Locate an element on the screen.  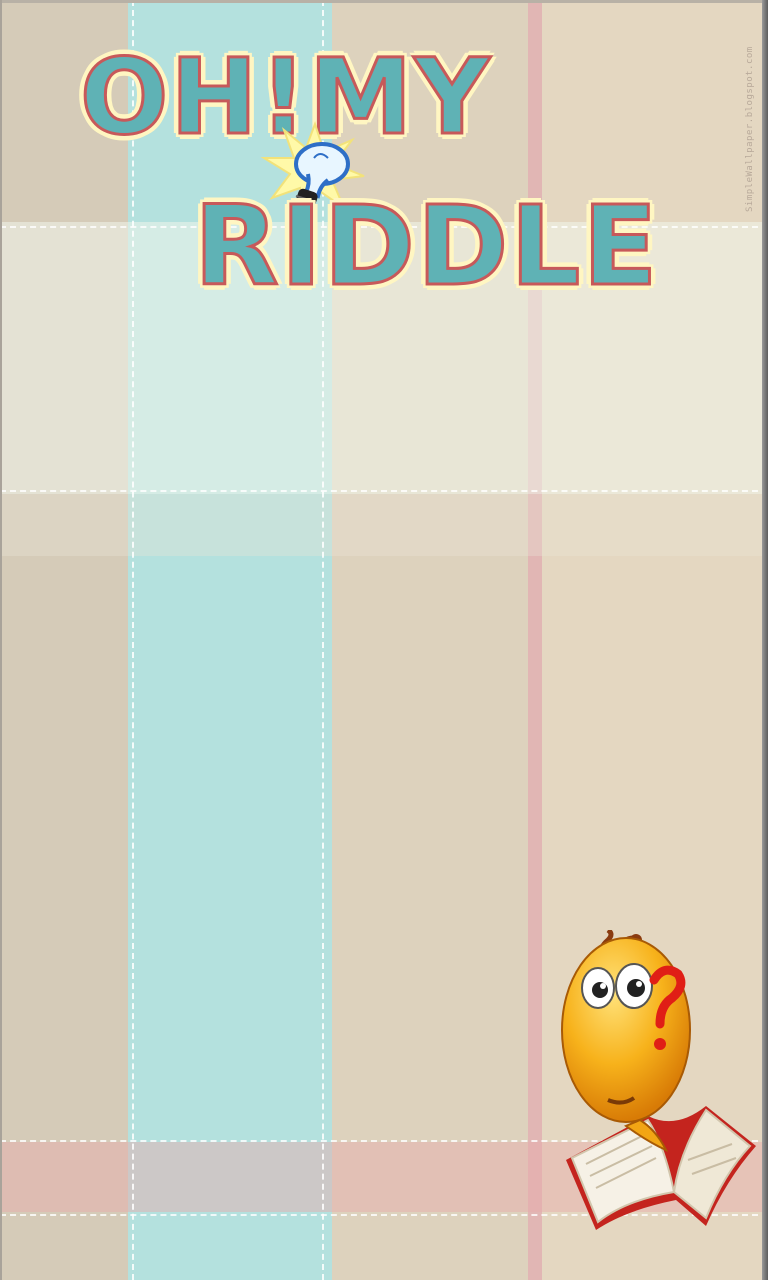
book-icon is located at coordinates (661, 1168).